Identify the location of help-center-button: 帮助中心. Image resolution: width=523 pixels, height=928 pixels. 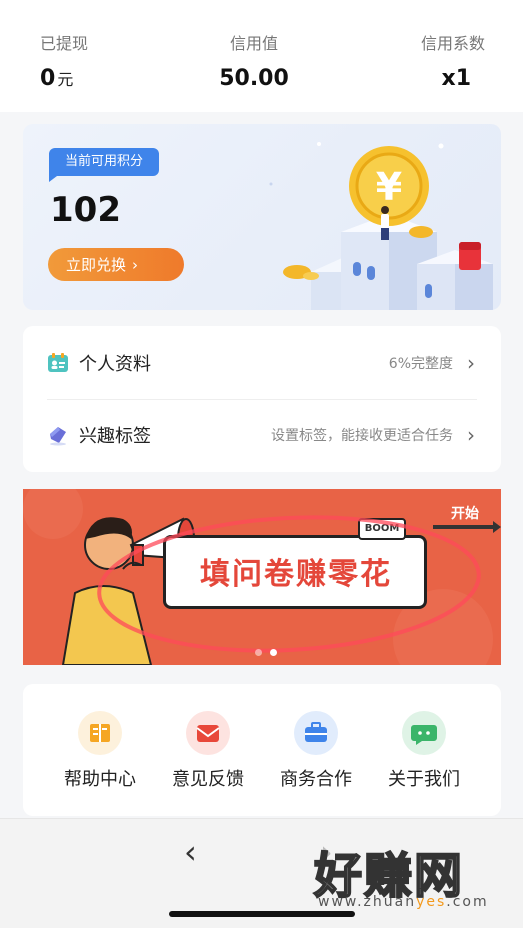
(100, 751).